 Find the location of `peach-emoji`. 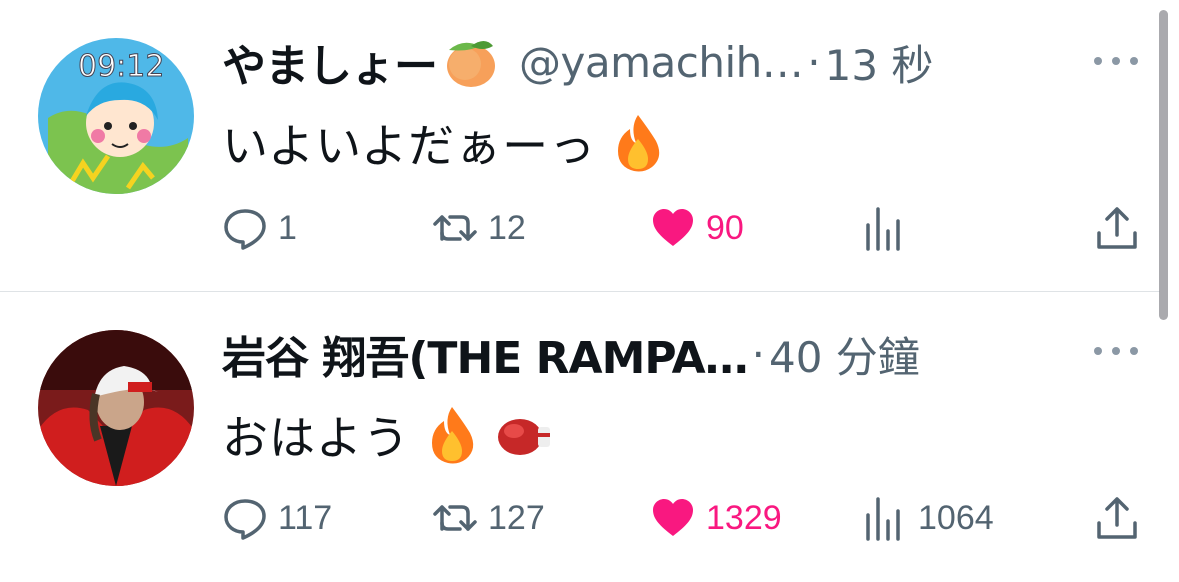

peach-emoji is located at coordinates (469, 62).